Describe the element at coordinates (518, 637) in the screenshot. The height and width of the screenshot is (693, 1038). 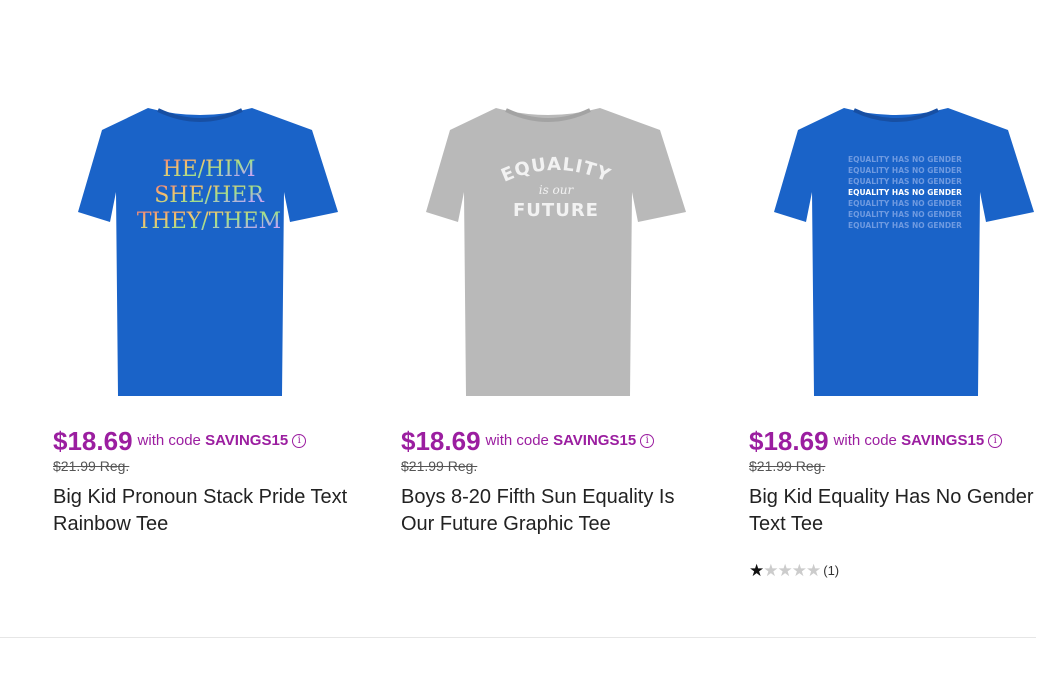
I see `divider` at that location.